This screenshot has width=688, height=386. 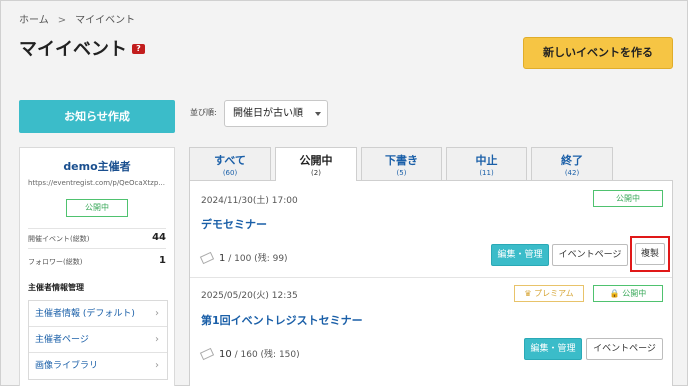 I want to click on menu-item-image-library: 画像ライブラリ ›, so click(x=98, y=366).